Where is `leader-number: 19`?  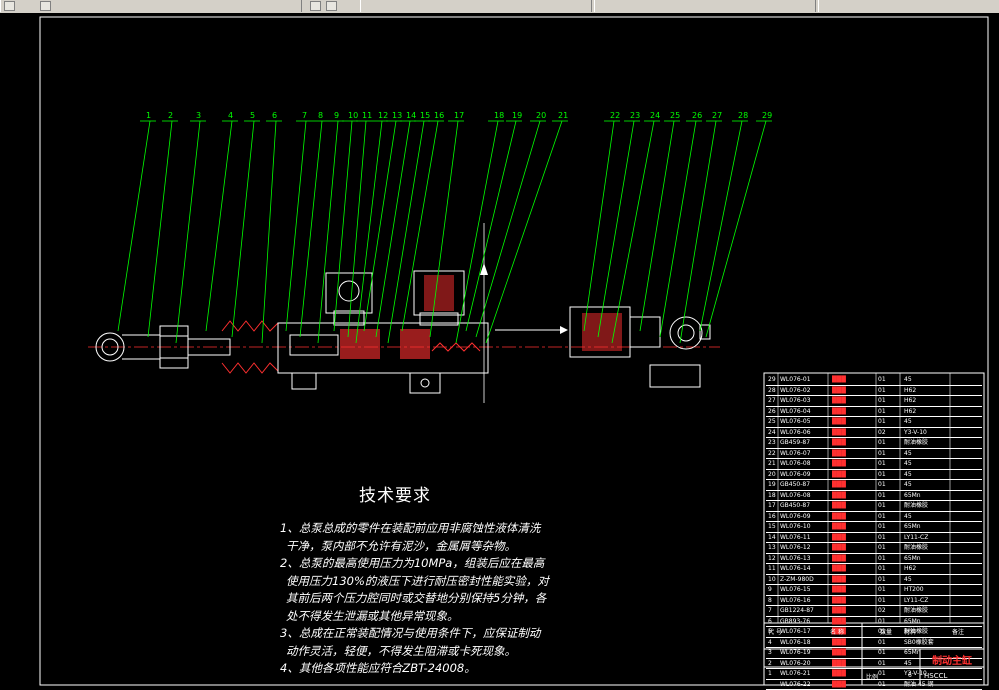
leader-number: 19 is located at coordinates (517, 115).